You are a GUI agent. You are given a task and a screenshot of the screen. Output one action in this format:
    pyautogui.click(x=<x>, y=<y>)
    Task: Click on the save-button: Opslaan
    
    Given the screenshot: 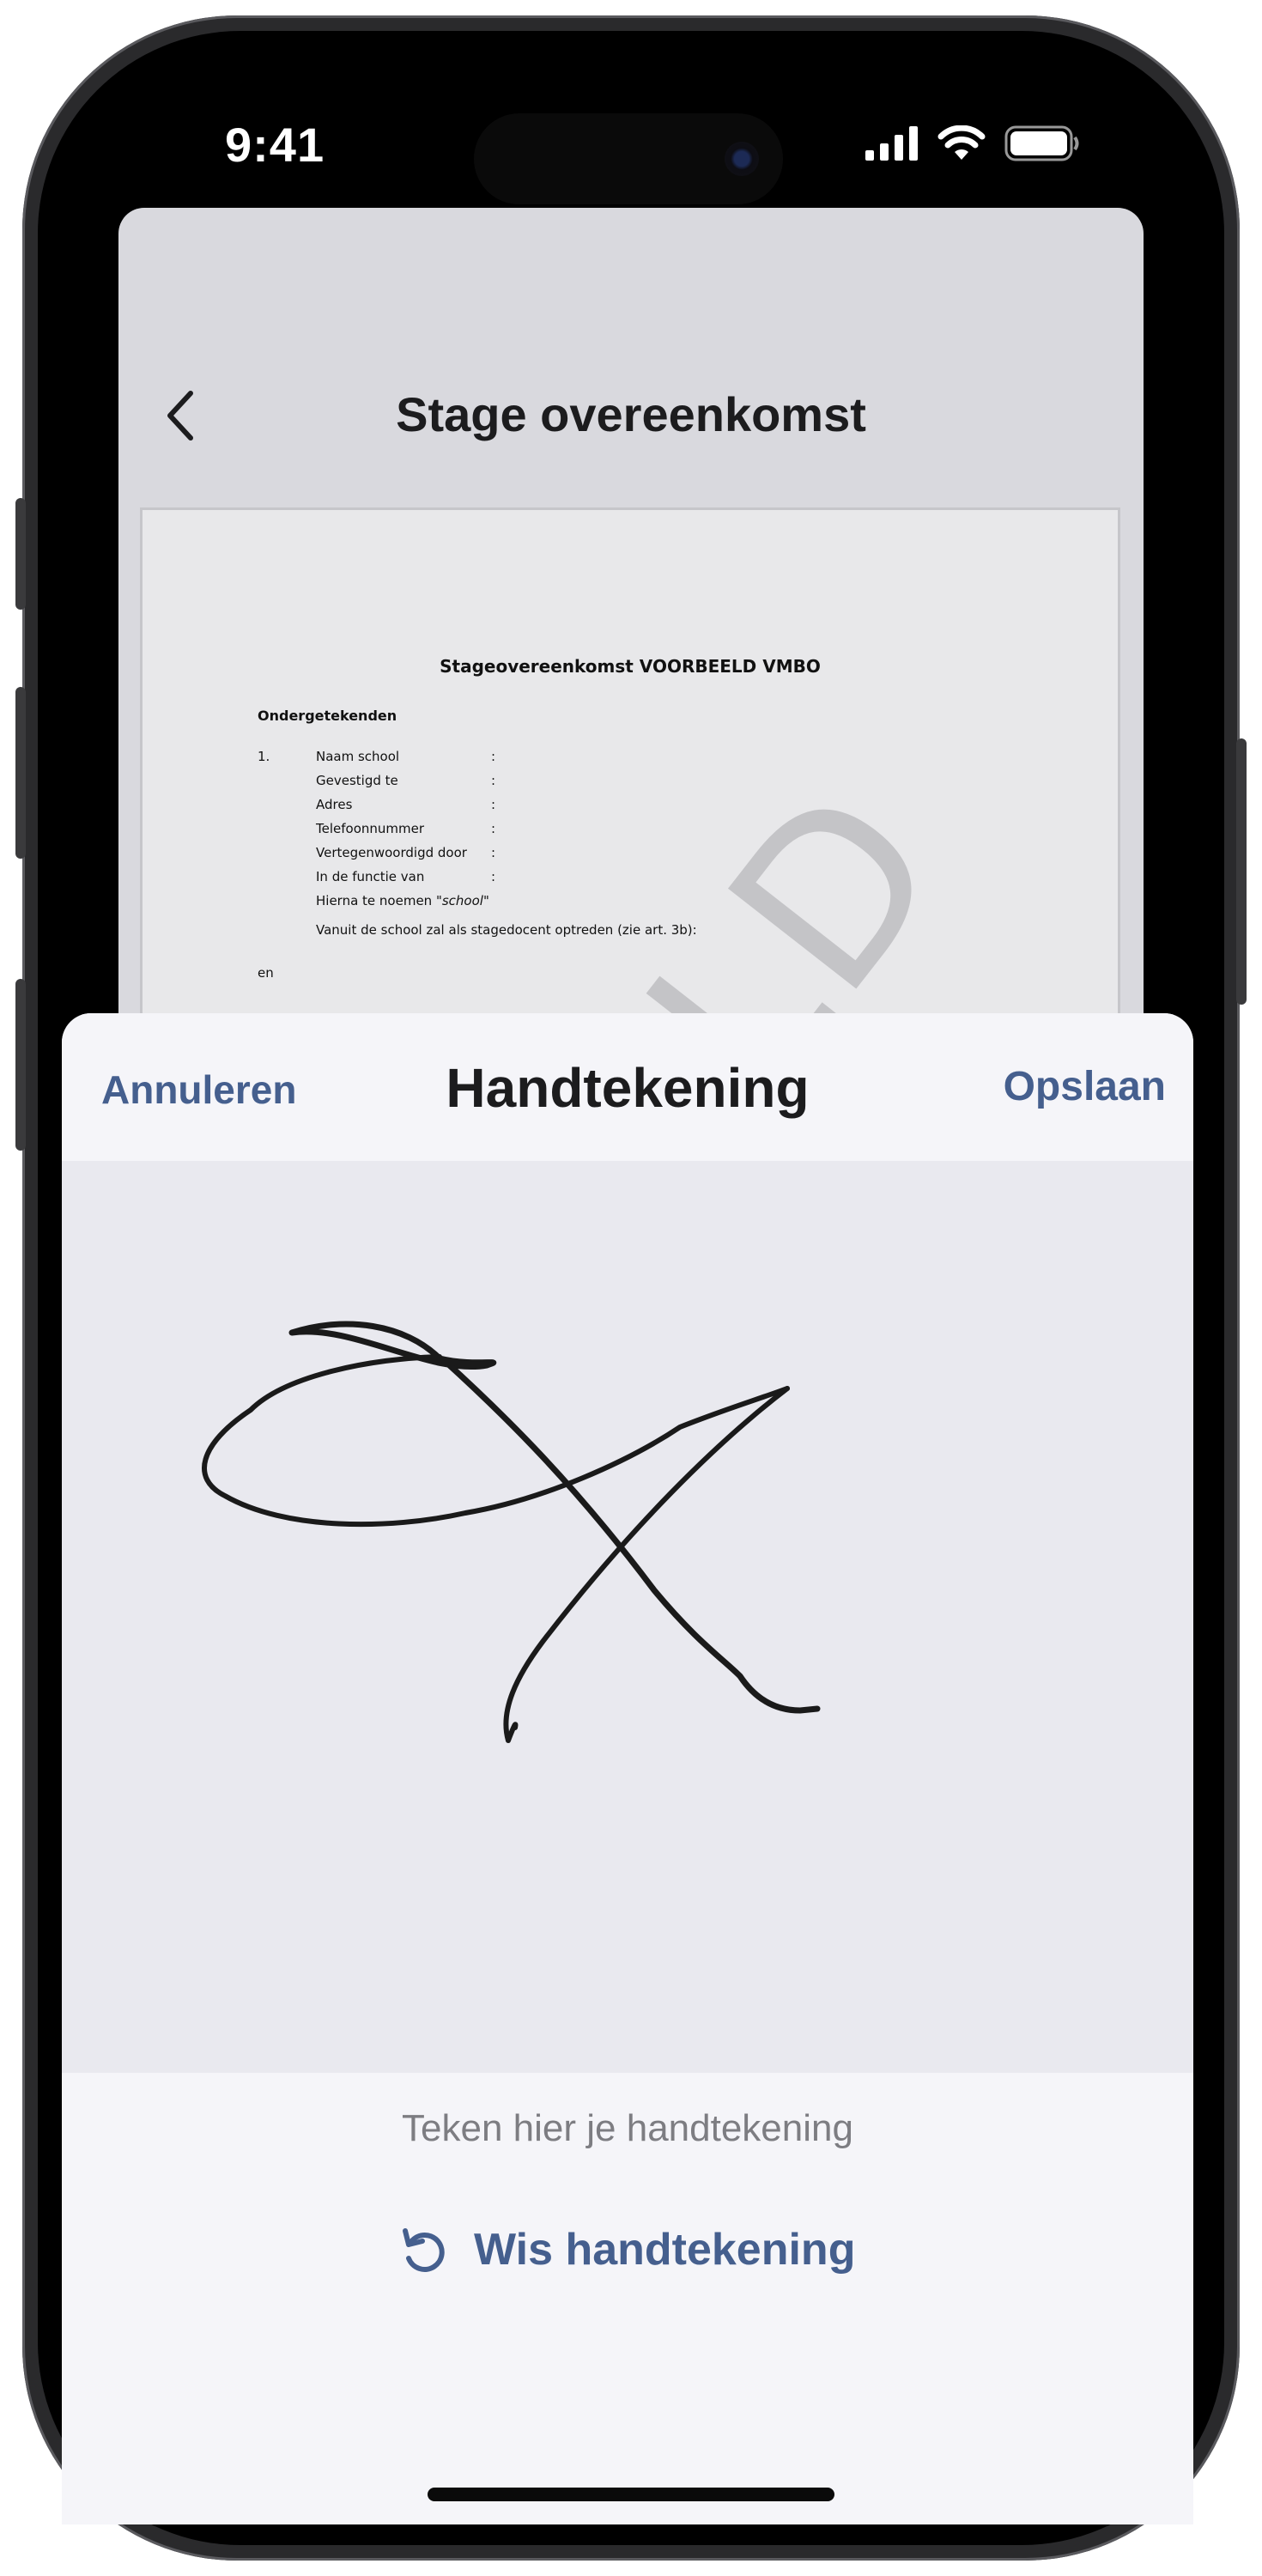 What is the action you would take?
    pyautogui.click(x=1085, y=1086)
    